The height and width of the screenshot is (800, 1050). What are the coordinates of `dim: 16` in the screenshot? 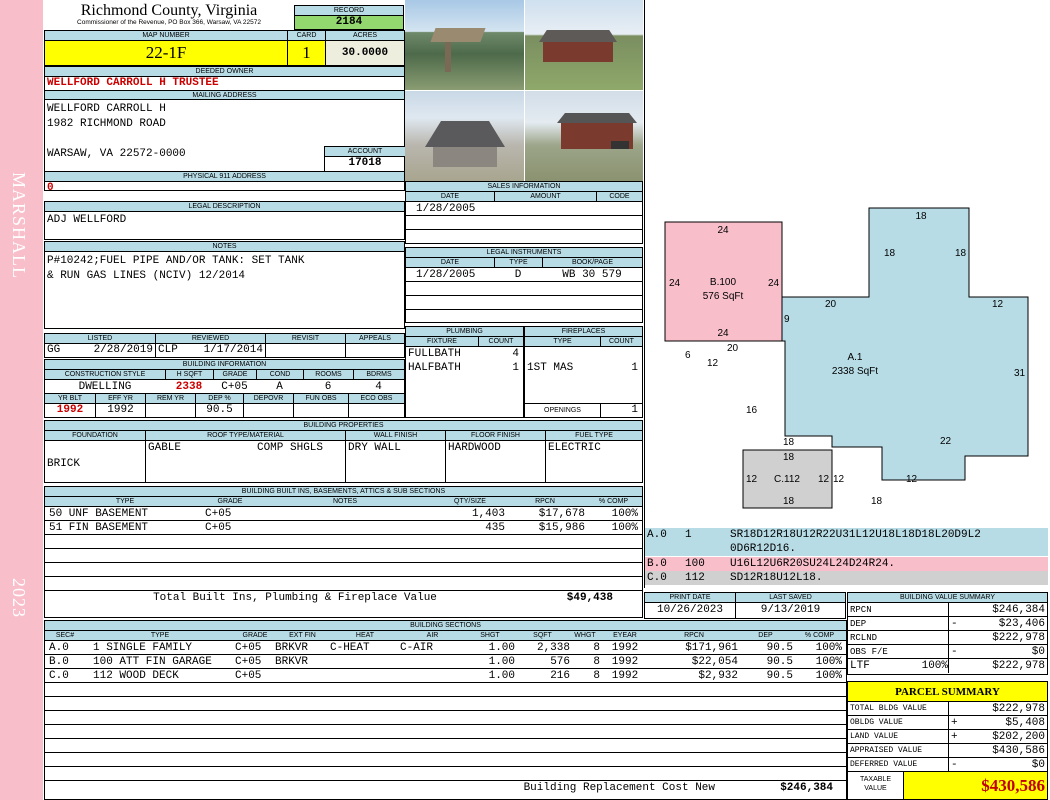 It's located at (752, 410).